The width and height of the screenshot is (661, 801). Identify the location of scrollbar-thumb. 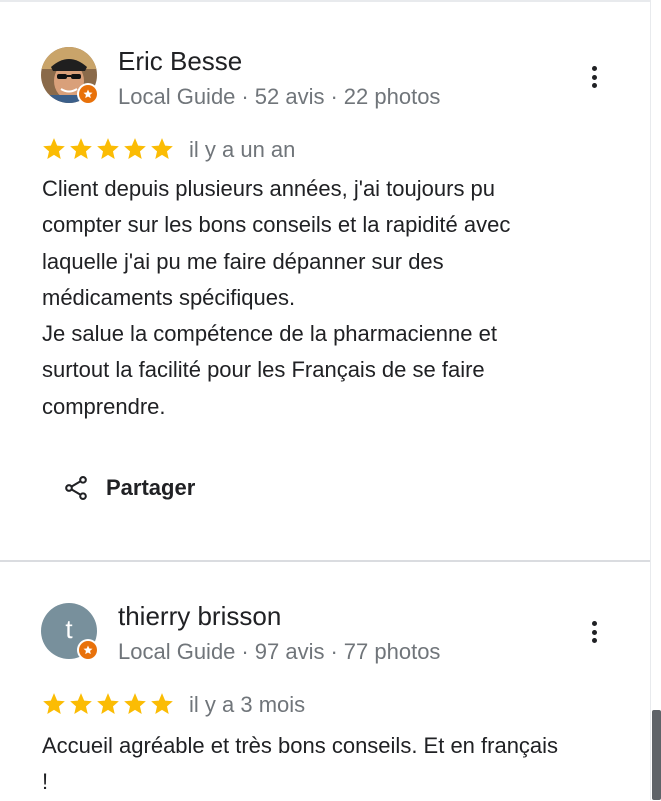
(656, 755).